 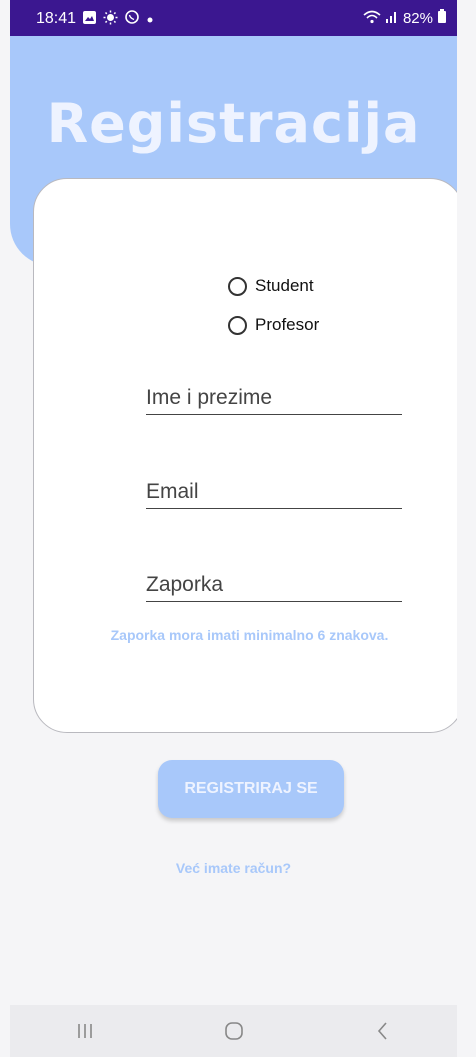 What do you see at coordinates (287, 324) in the screenshot?
I see `radio-profesor-label: Profesor` at bounding box center [287, 324].